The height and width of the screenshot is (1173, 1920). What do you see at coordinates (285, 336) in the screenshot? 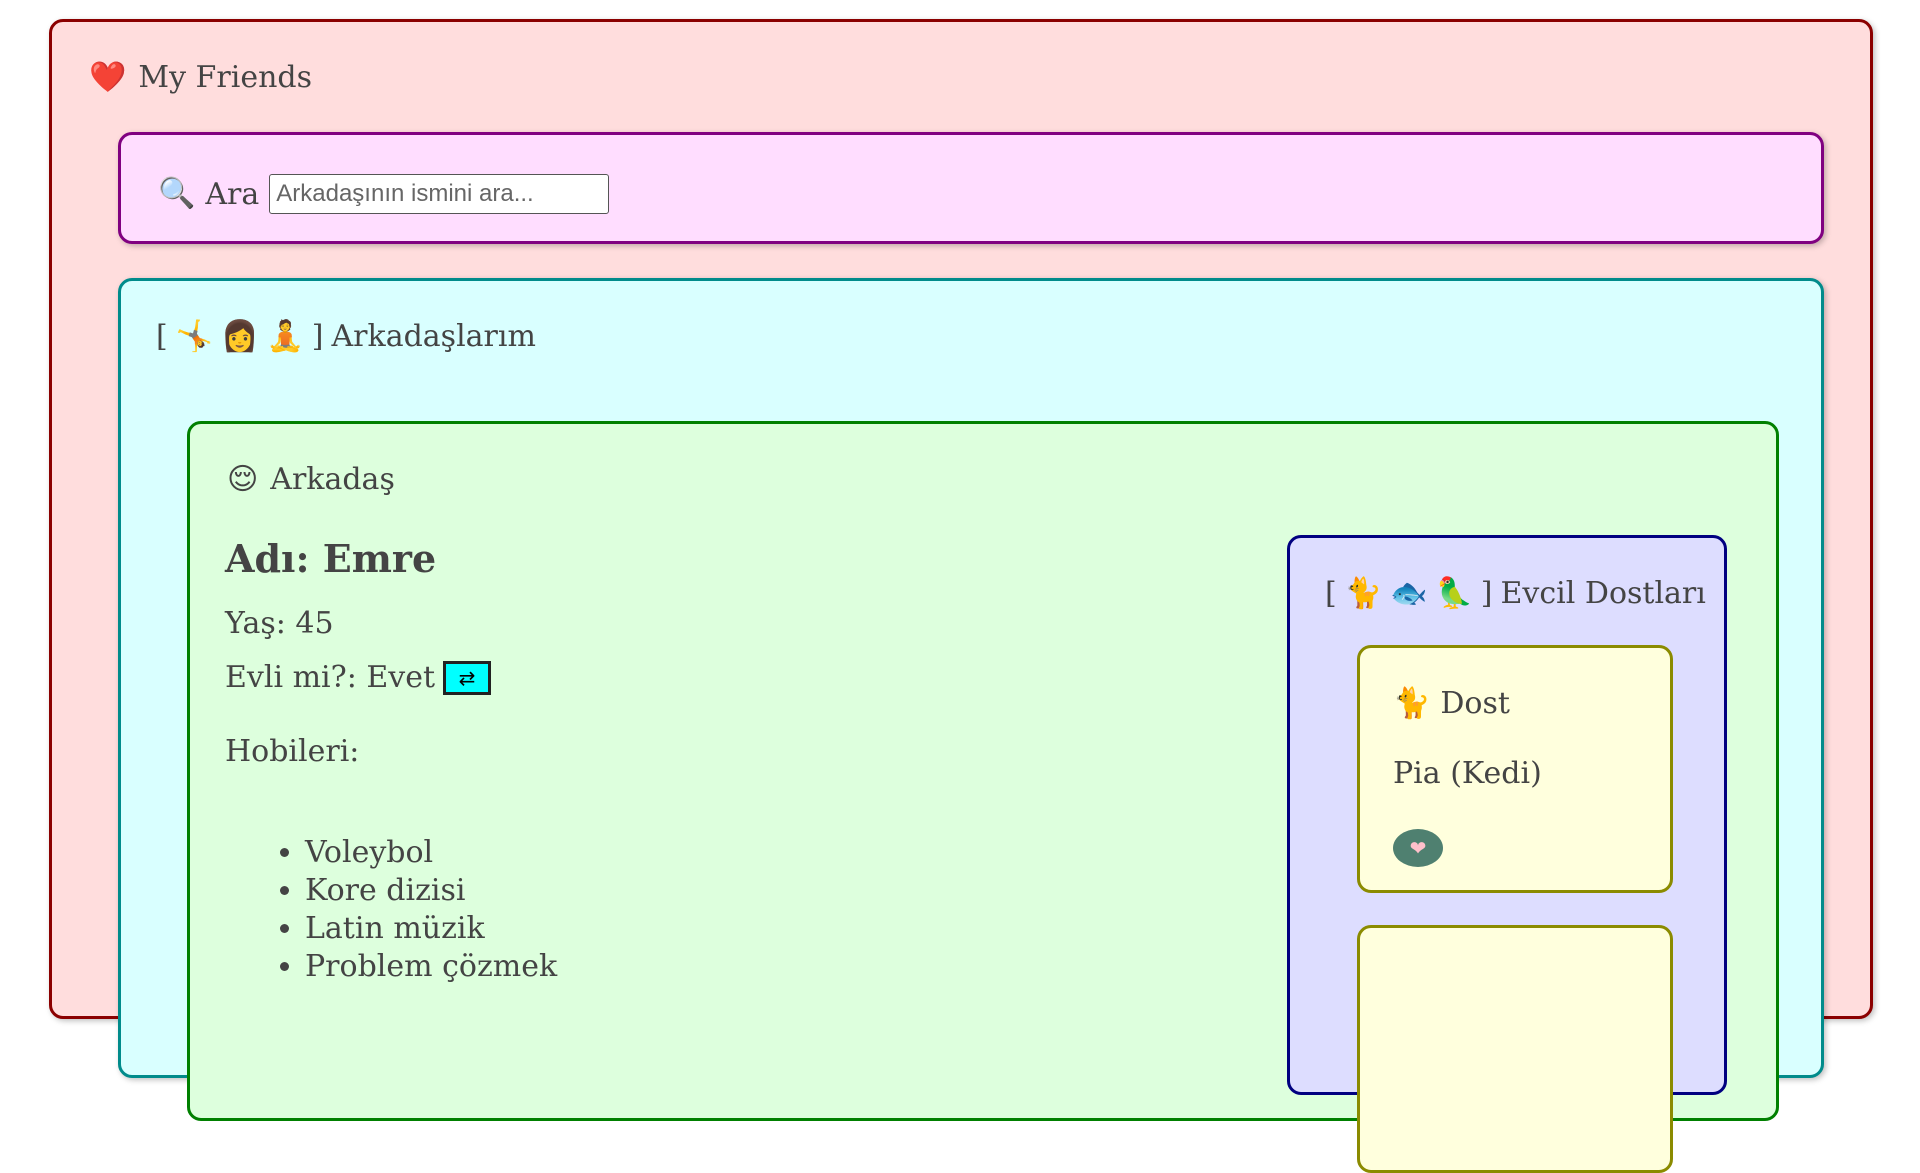
I see `yoga-person-icon: 🧘` at bounding box center [285, 336].